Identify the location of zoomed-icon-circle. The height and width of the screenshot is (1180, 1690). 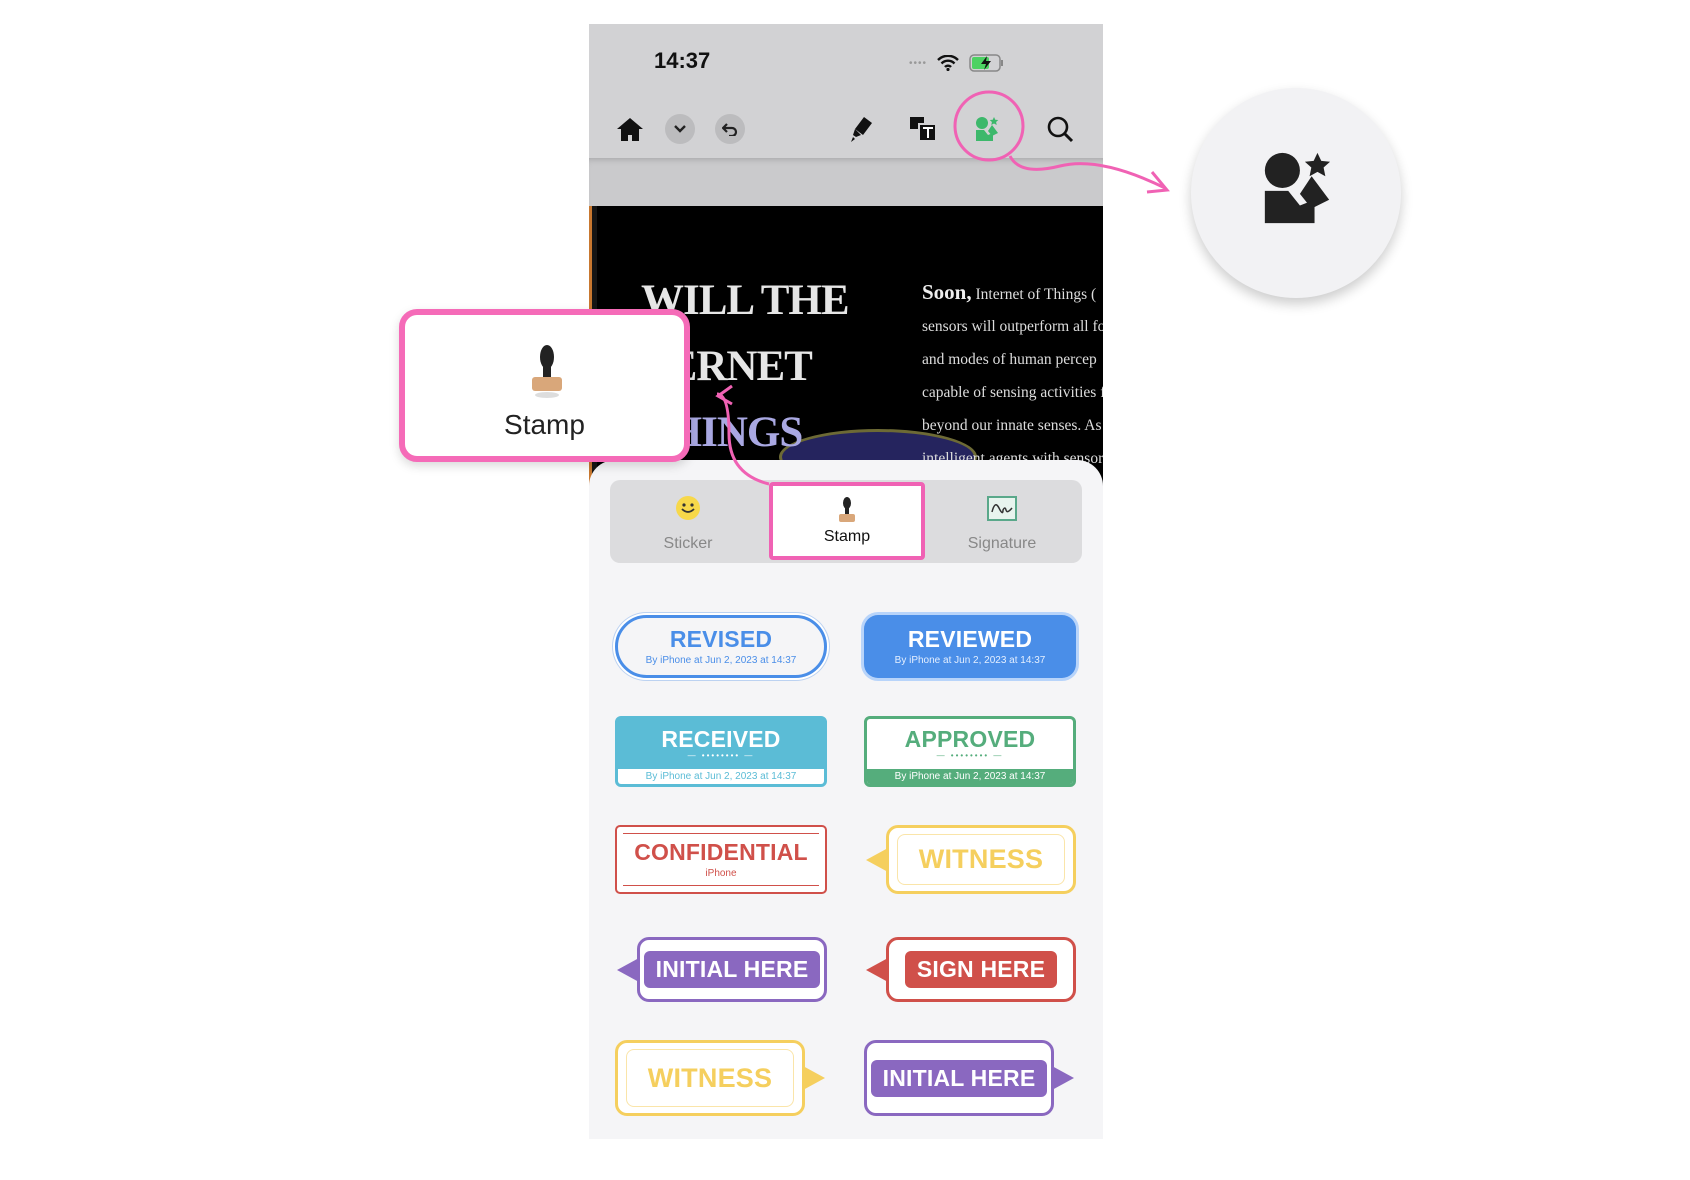
(1296, 193).